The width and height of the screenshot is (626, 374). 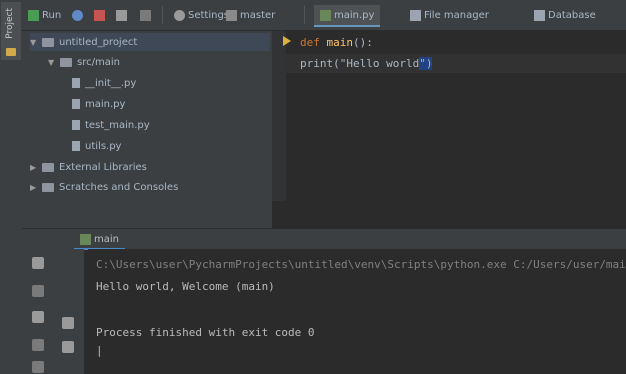 What do you see at coordinates (231, 15) in the screenshot?
I see `branch-icon` at bounding box center [231, 15].